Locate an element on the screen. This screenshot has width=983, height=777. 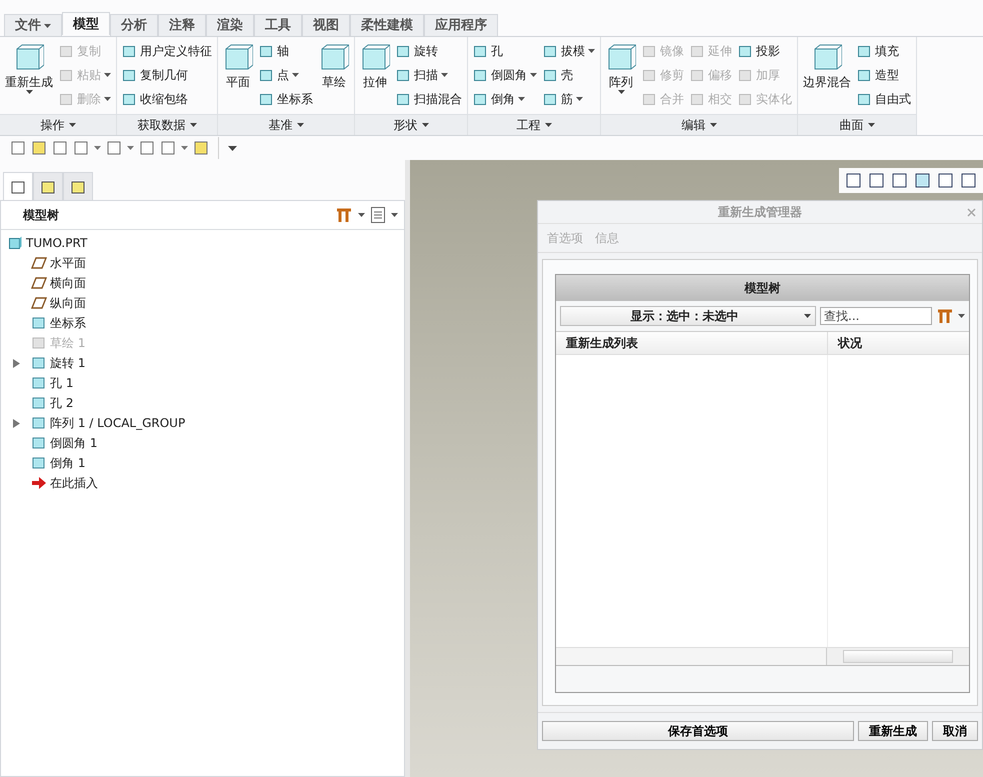
ribbon-button: 轴 is located at coordinates (286, 51).